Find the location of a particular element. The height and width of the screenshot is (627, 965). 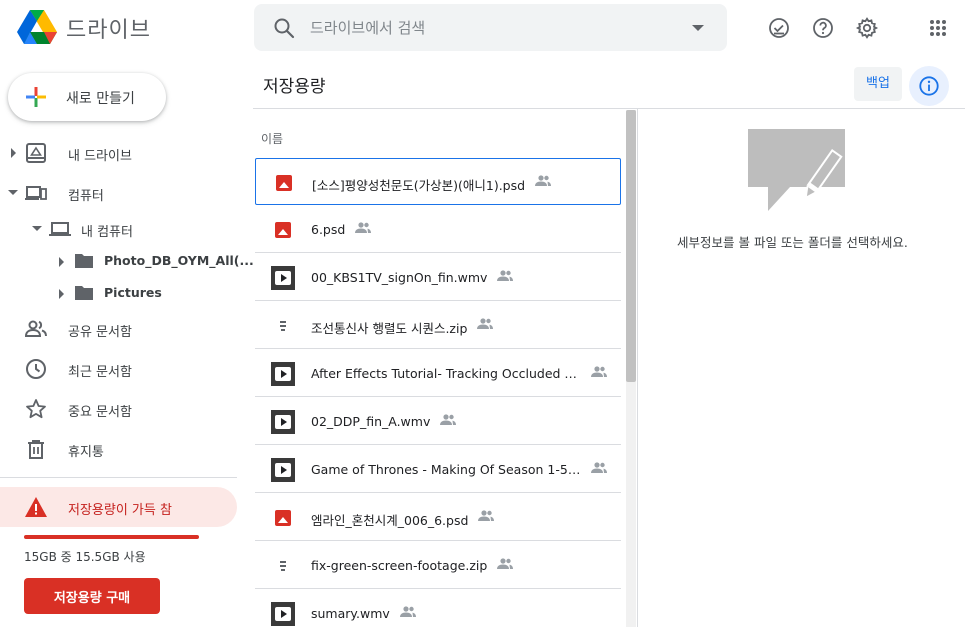

search-options-icon is located at coordinates (698, 28).